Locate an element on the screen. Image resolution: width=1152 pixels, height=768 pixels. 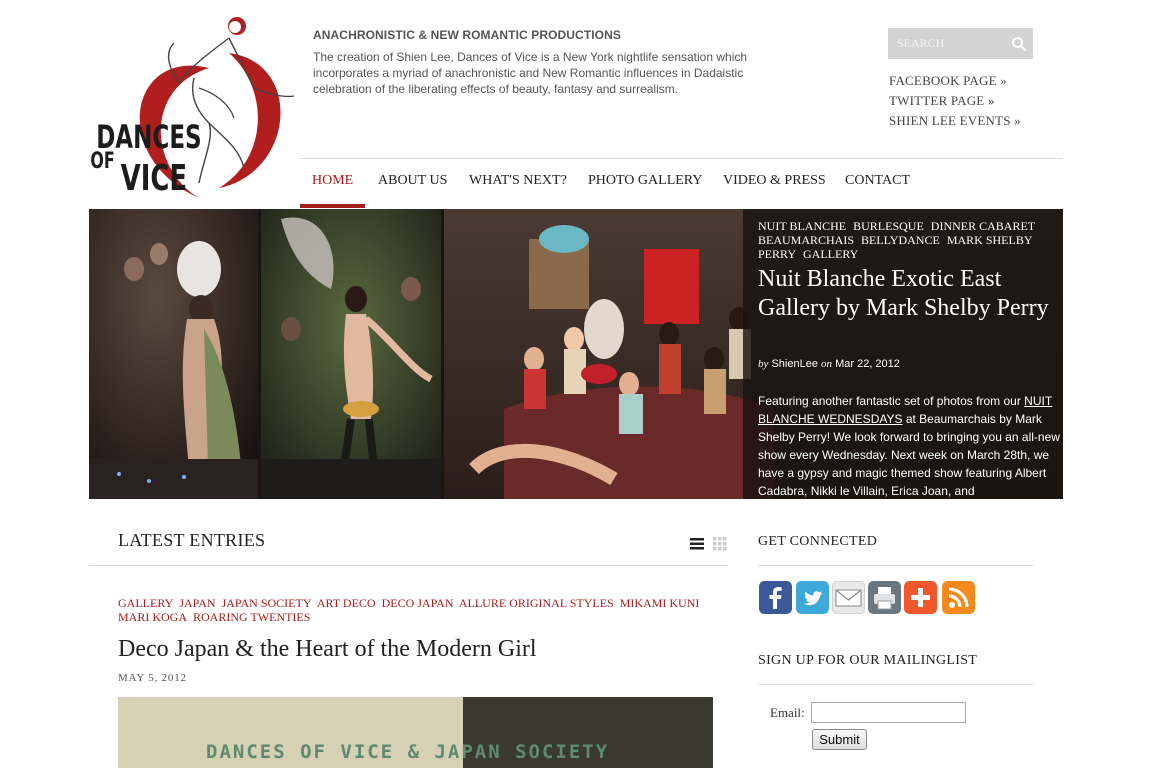
tagline-title: ANACHRONISTIC & NEW ROMANTIC PRODUCTIONS is located at coordinates (467, 35).